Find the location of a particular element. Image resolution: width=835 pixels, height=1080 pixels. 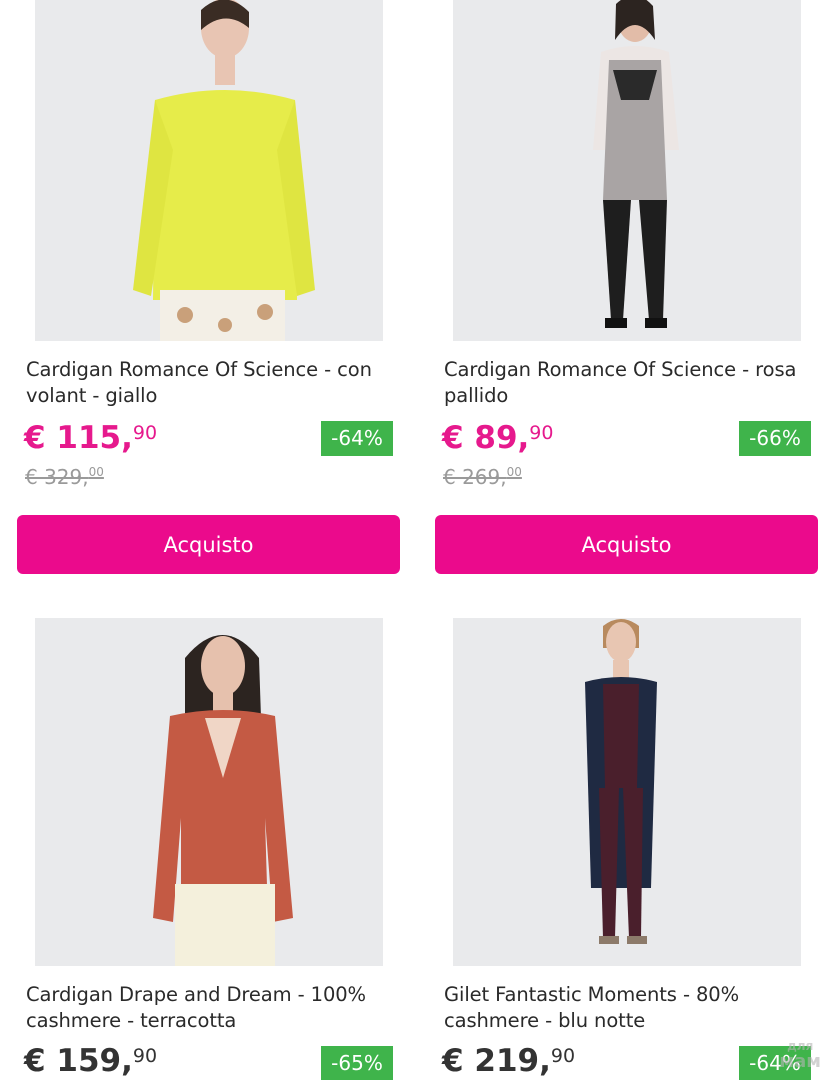

product-price: € 159,90 is located at coordinates (90, 1061).